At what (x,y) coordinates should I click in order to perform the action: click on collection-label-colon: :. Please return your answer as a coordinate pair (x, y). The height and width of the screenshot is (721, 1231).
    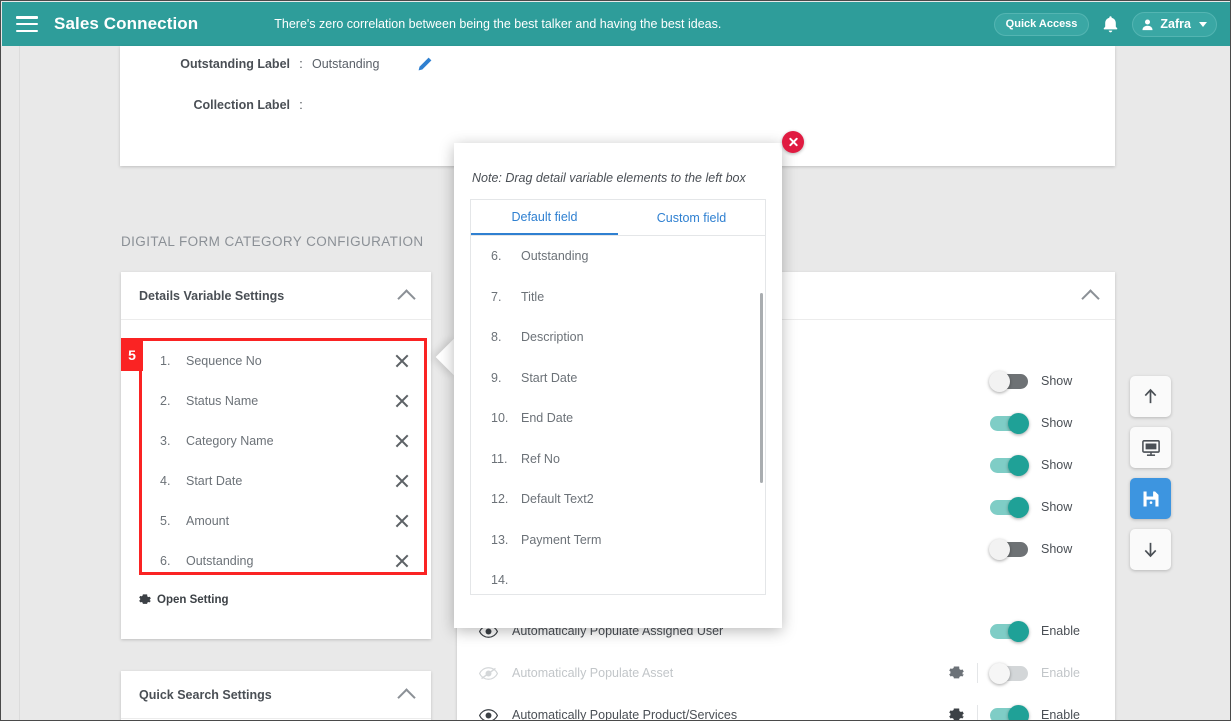
    Looking at the image, I should click on (301, 105).